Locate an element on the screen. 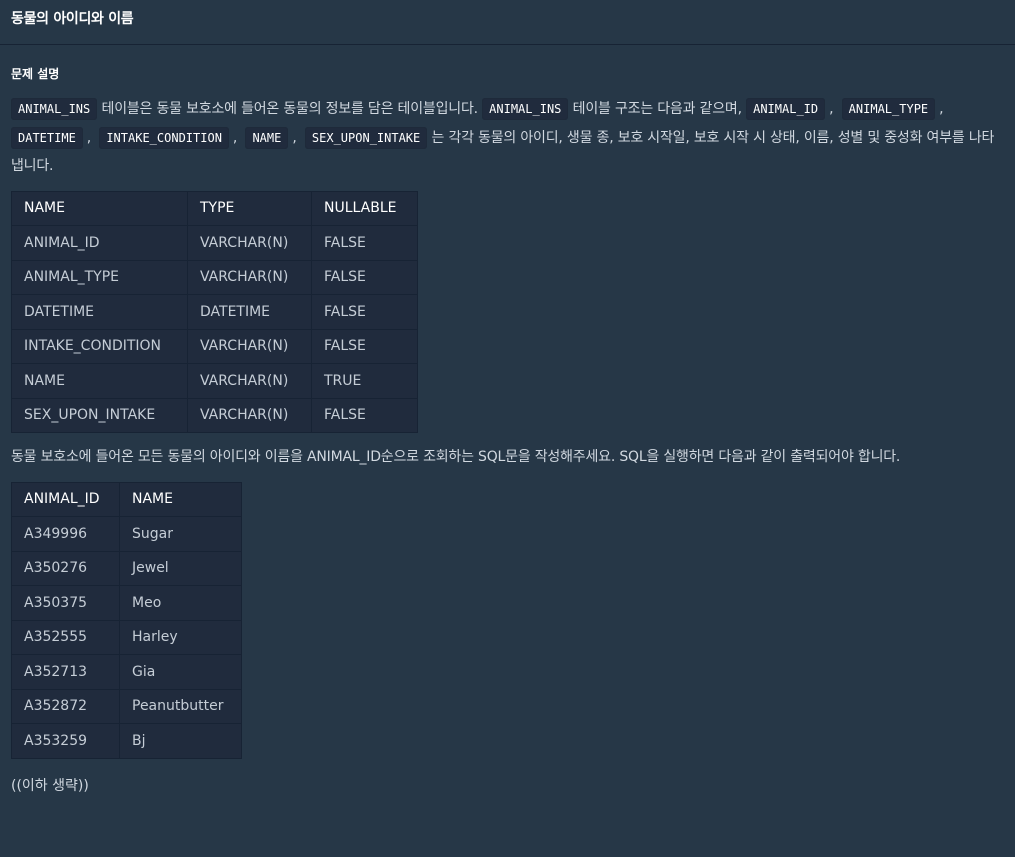  table-row: A352713 Gia is located at coordinates (126, 672).